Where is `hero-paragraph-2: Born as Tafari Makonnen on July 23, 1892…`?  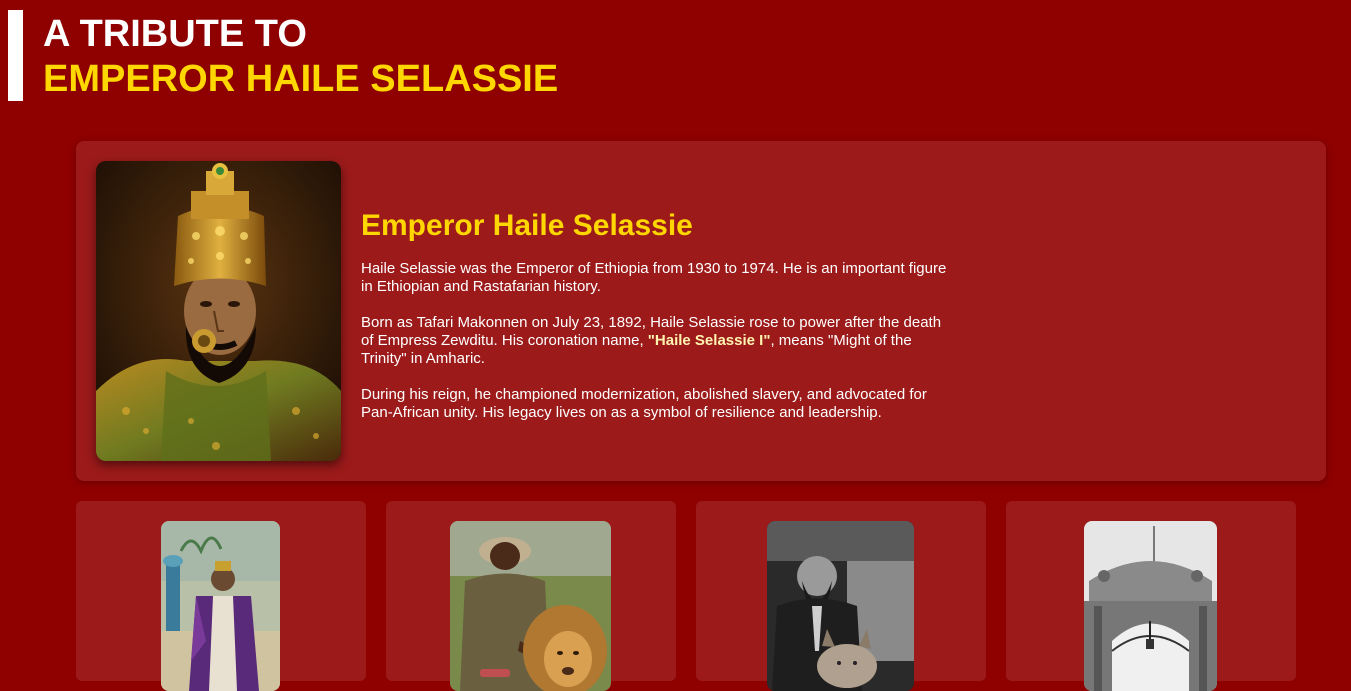 hero-paragraph-2: Born as Tafari Makonnen on July 23, 1892… is located at coordinates (658, 341).